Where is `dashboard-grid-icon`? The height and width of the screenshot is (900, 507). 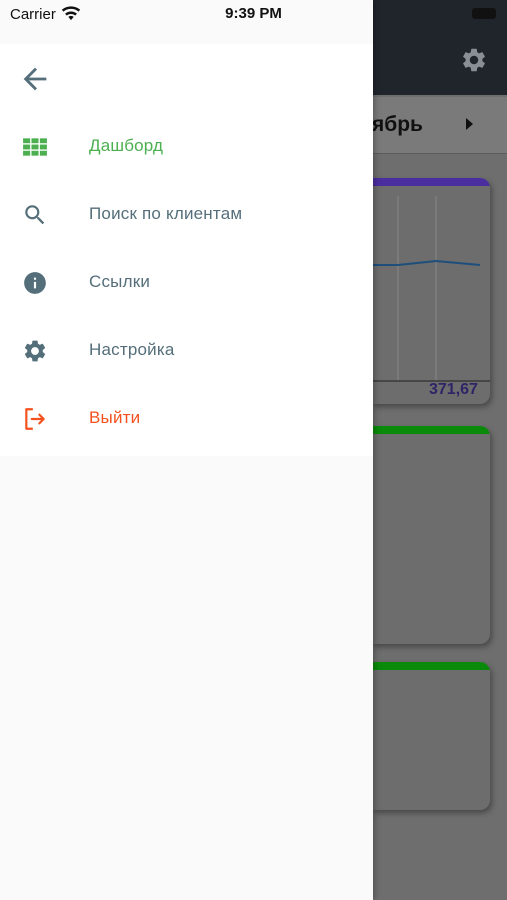
dashboard-grid-icon is located at coordinates (35, 147).